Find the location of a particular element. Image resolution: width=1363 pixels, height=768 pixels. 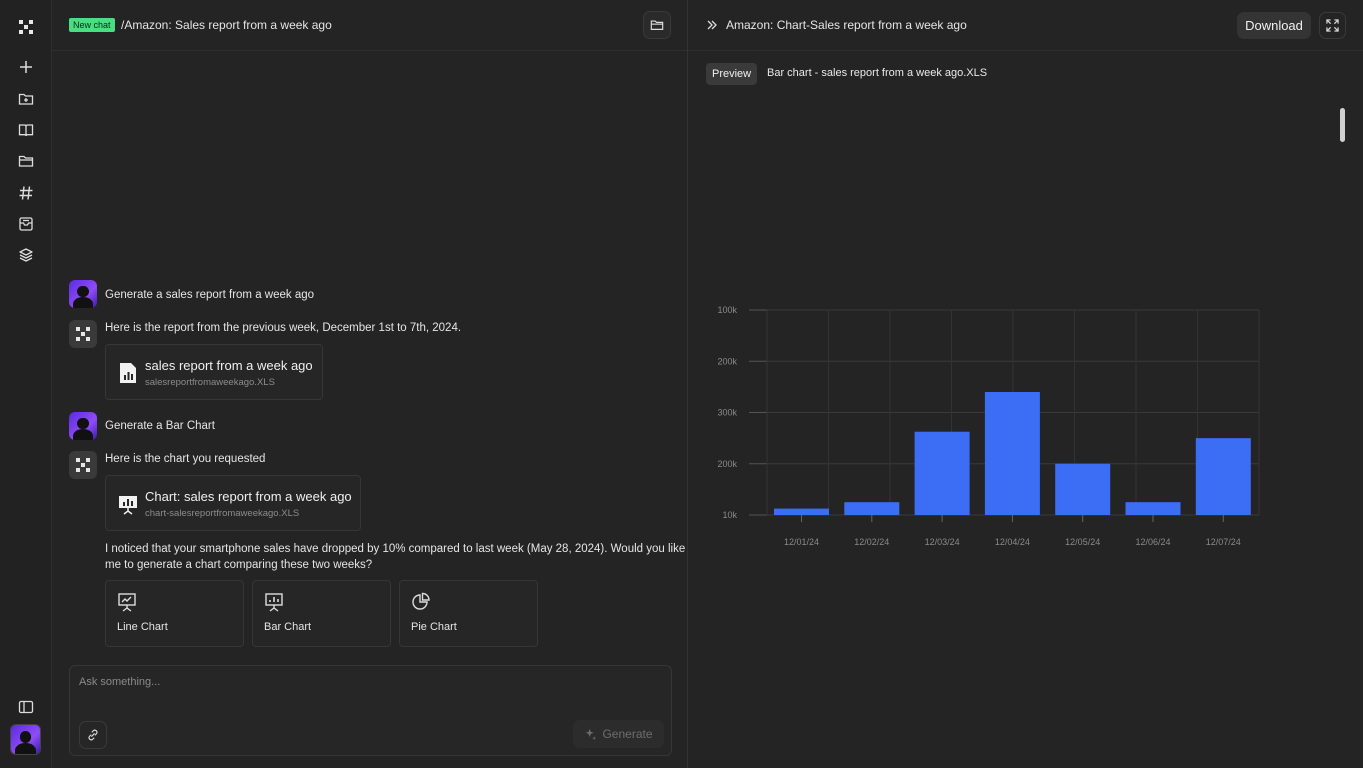

option-label: Bar Chart is located at coordinates (288, 627).